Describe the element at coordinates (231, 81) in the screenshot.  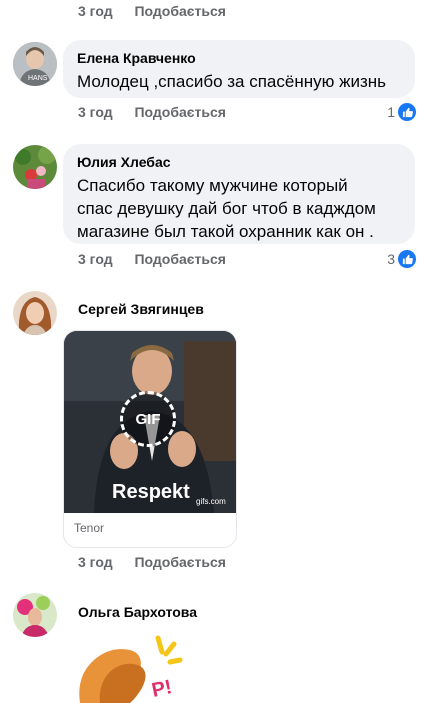
I see `comment-text: Молодец ,спасибо за спасённую жизнь` at that location.